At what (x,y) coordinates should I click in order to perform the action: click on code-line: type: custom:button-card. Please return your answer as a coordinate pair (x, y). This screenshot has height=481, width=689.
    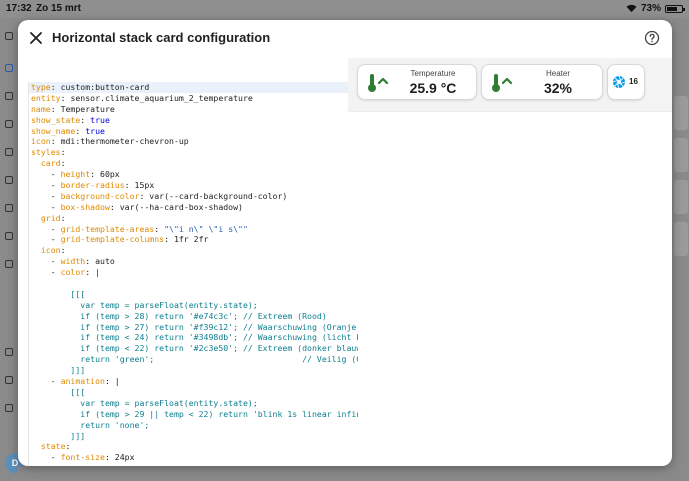
    Looking at the image, I should click on (193, 87).